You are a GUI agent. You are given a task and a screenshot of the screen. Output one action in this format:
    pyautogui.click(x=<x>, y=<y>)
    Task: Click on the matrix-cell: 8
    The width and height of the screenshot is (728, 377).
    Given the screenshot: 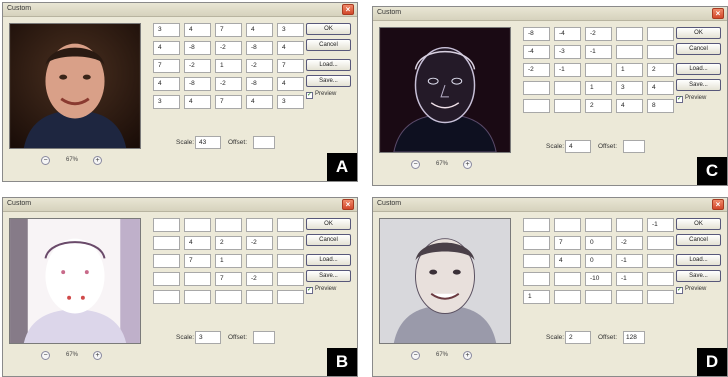 What is the action you would take?
    pyautogui.click(x=660, y=106)
    